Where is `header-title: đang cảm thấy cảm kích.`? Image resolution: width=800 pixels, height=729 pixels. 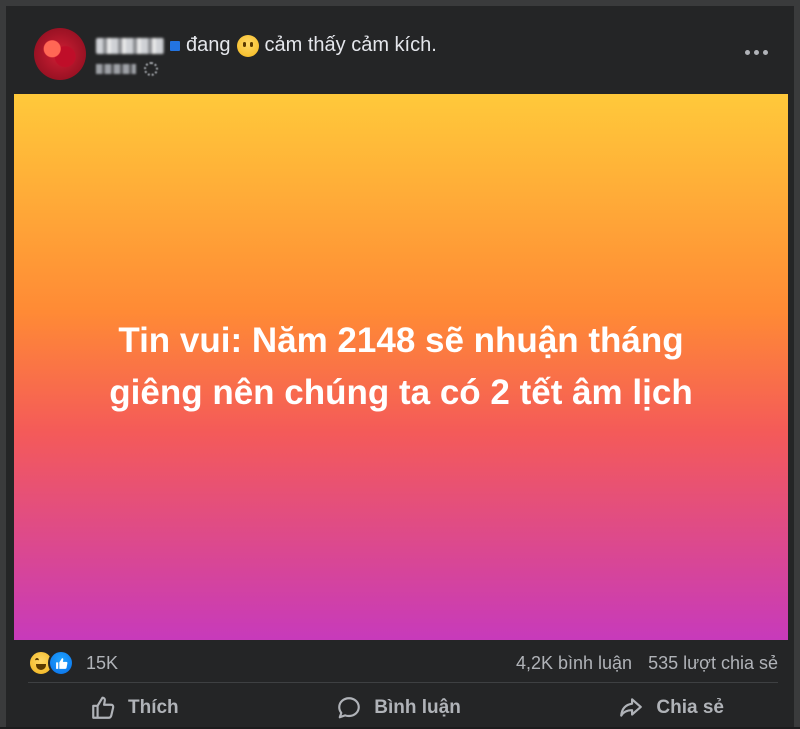
header-title: đang cảm thấy cảm kích. is located at coordinates (266, 45).